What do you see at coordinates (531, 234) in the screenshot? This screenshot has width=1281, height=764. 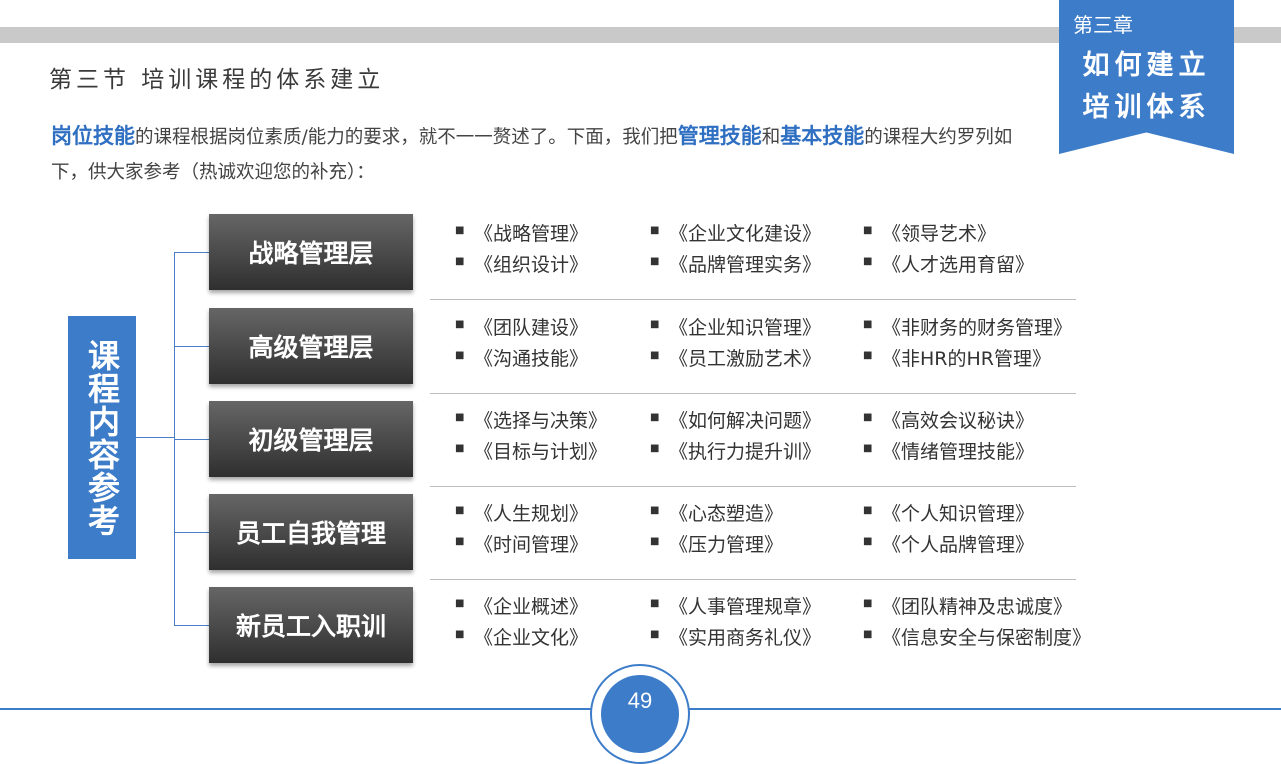 I see `course-title: 《战略管理》` at bounding box center [531, 234].